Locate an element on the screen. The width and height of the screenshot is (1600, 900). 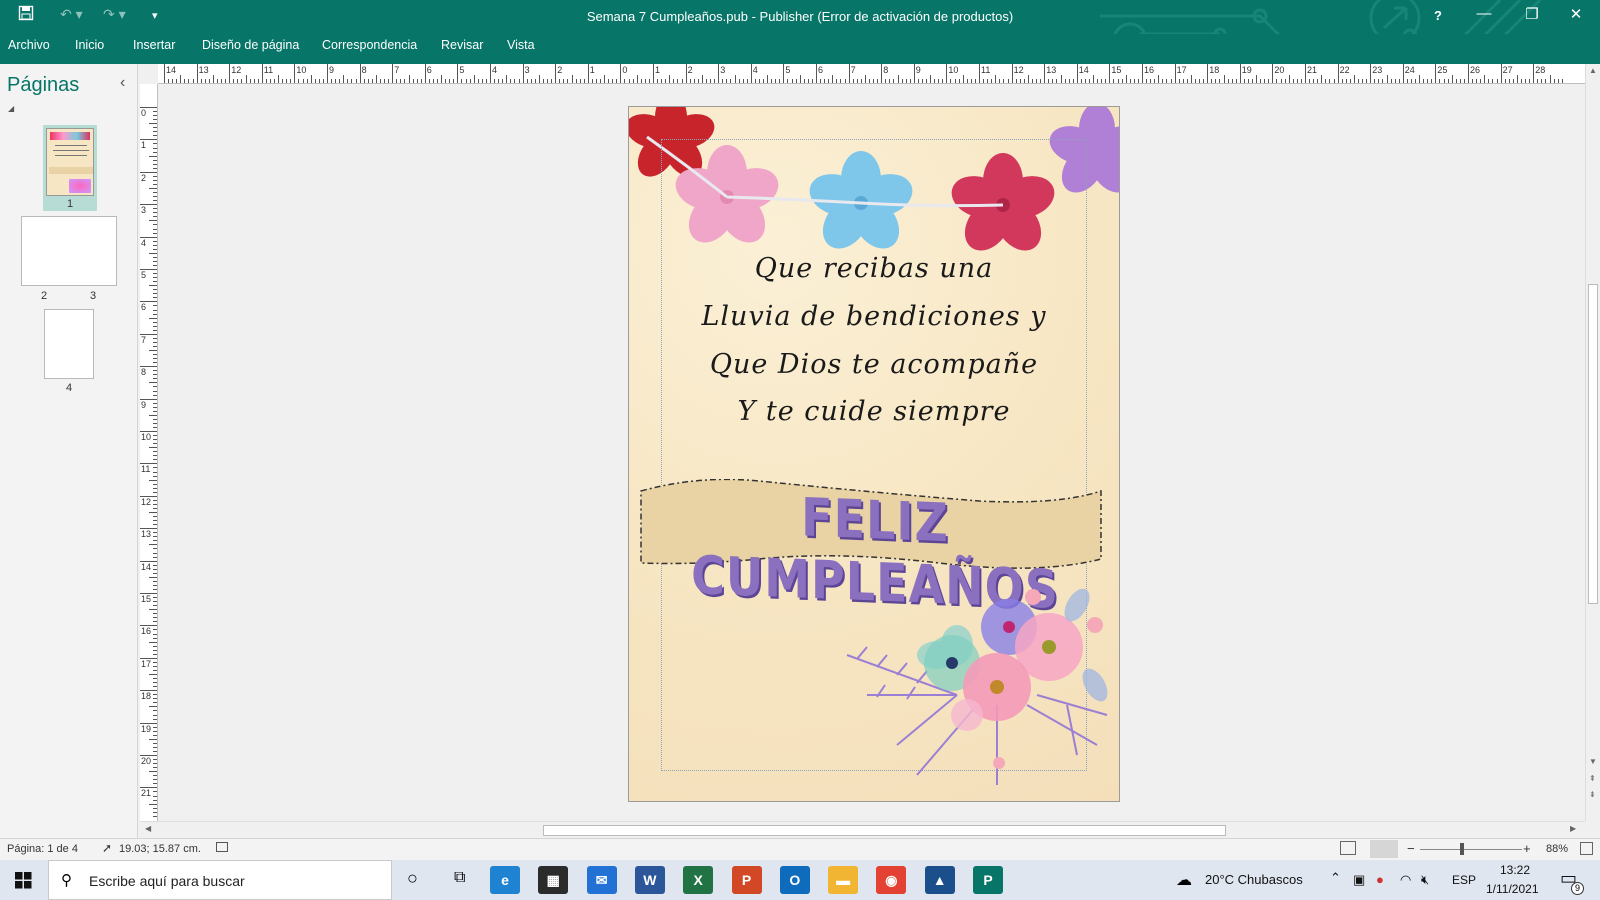
horizontal-scroll-thumb is located at coordinates (884, 830).